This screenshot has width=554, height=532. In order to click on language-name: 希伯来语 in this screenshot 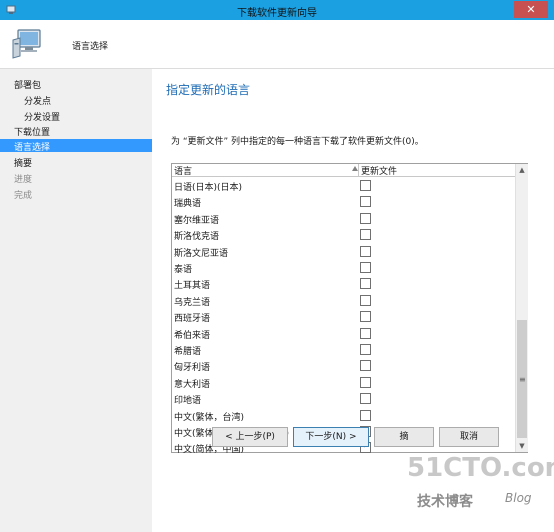, I will do `click(192, 335)`.